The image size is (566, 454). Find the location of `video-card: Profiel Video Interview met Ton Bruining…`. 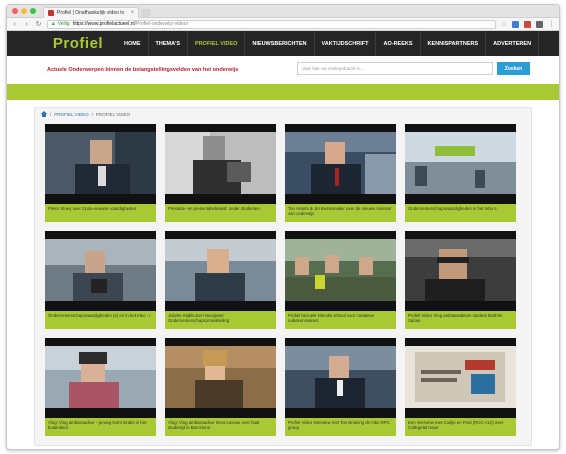

video-card: Profiel Video Interview met Ton Bruining… is located at coordinates (340, 387).